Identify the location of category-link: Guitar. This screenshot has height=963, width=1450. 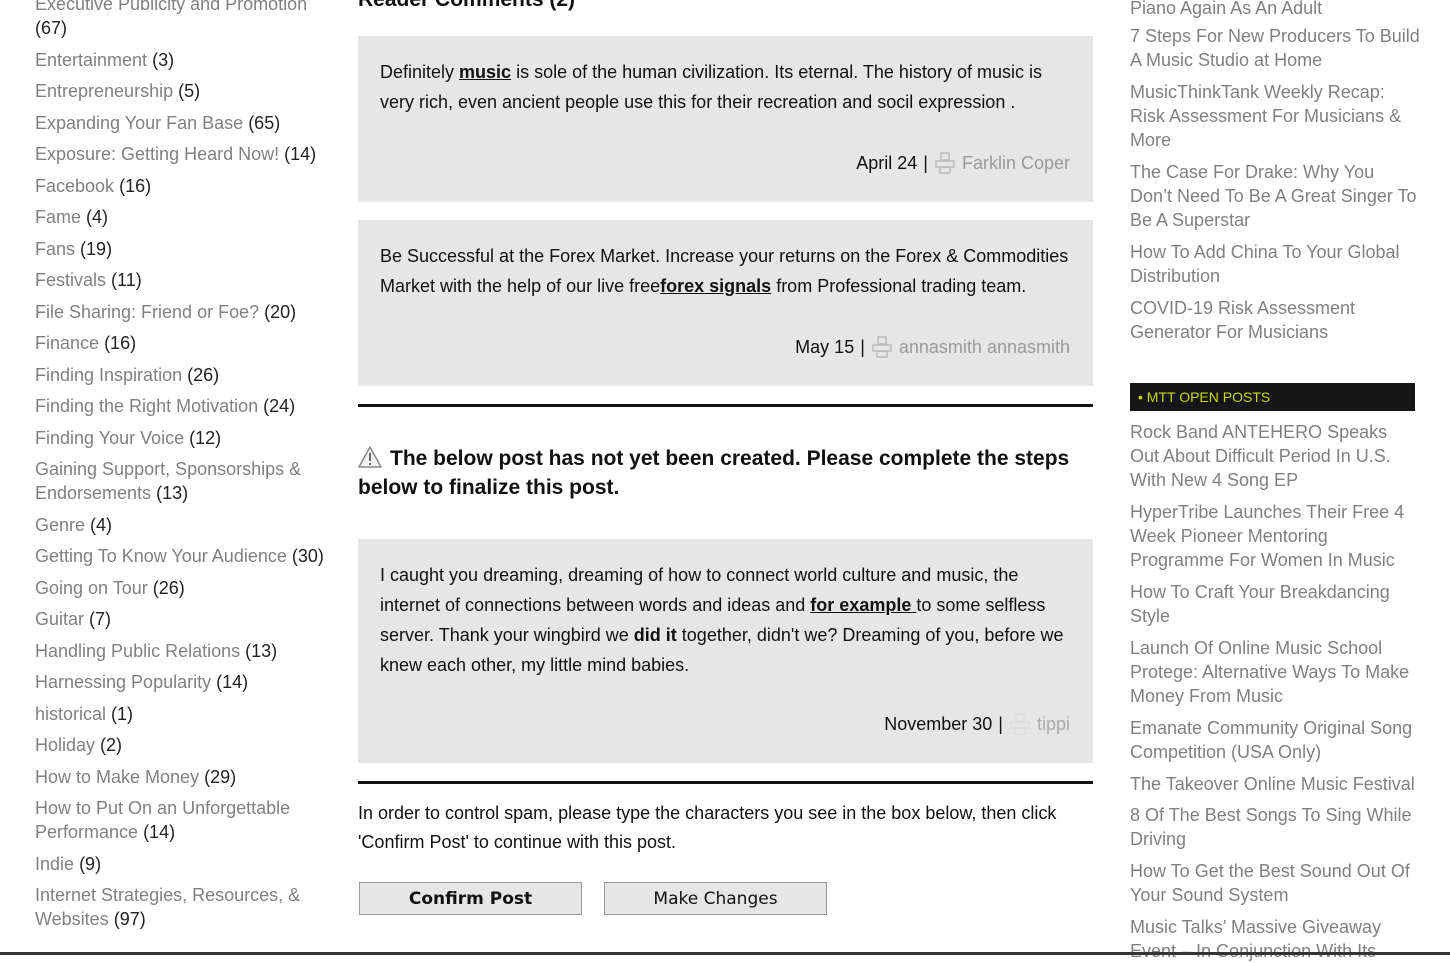
(59, 619).